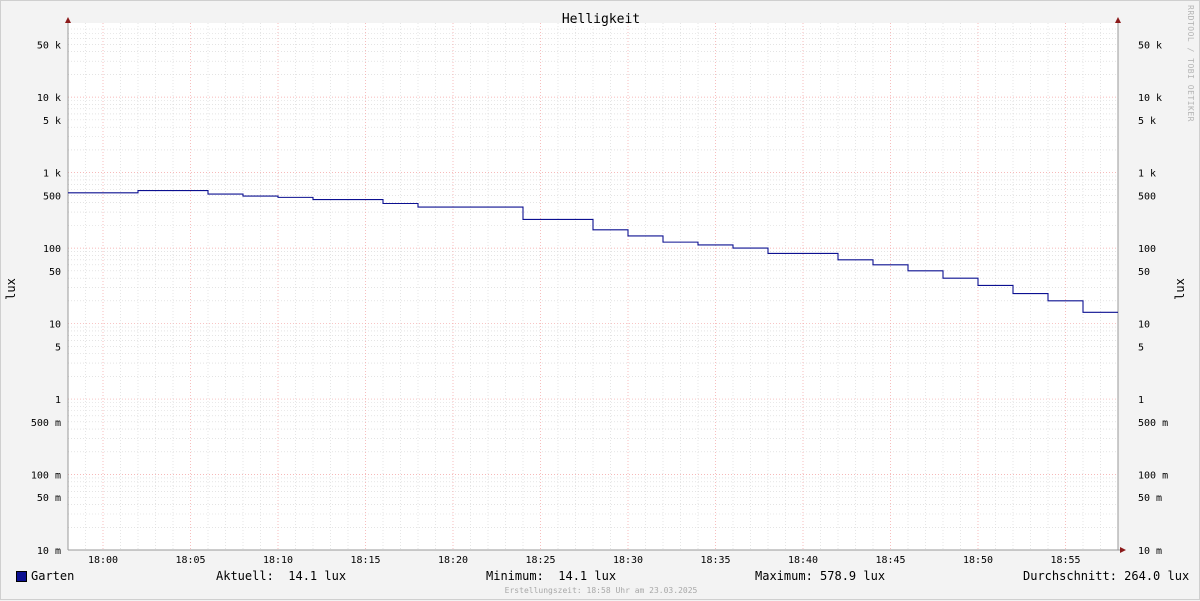 This screenshot has width=1200, height=601. Describe the element at coordinates (1150, 98) in the screenshot. I see `y-tick-label-right: 10 k` at that location.